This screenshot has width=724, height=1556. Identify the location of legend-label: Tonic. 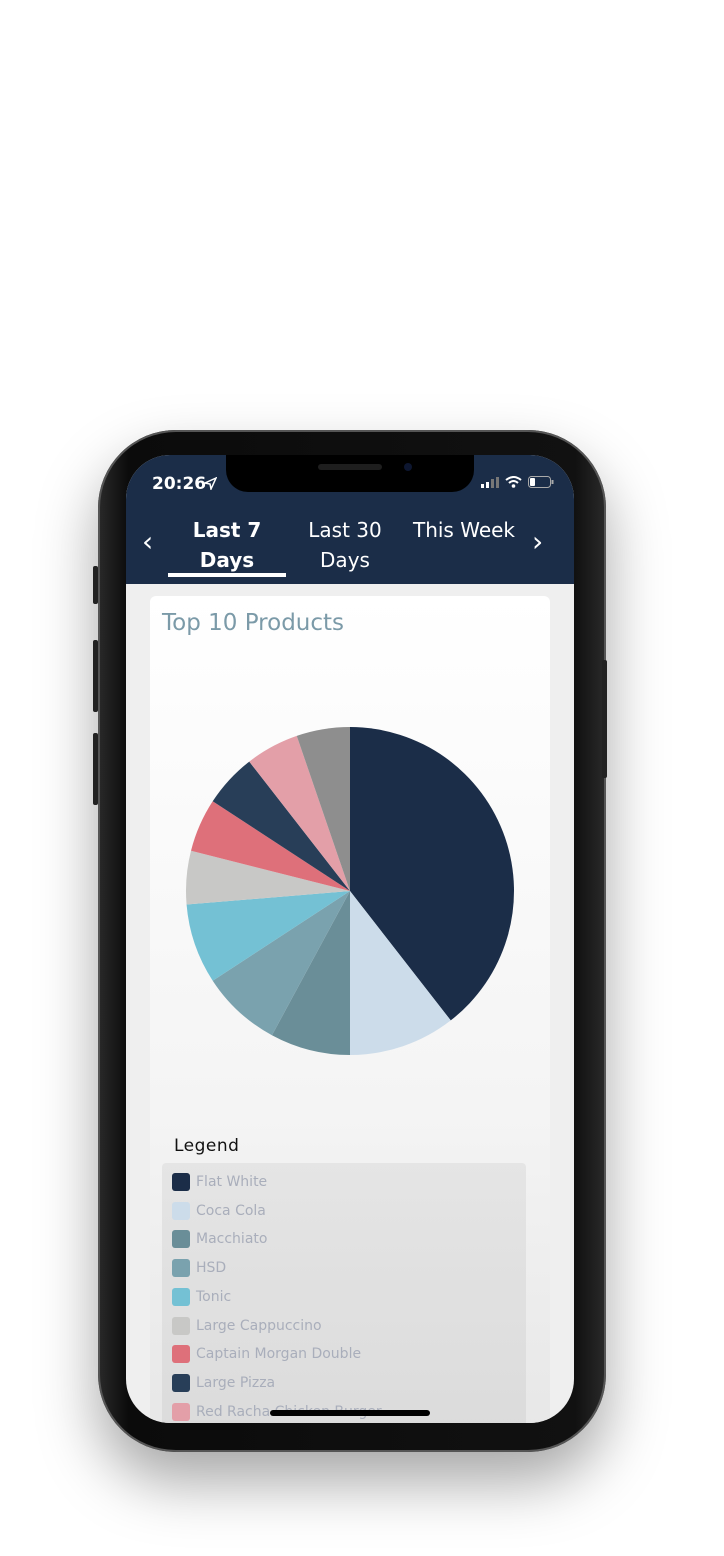
(214, 1296).